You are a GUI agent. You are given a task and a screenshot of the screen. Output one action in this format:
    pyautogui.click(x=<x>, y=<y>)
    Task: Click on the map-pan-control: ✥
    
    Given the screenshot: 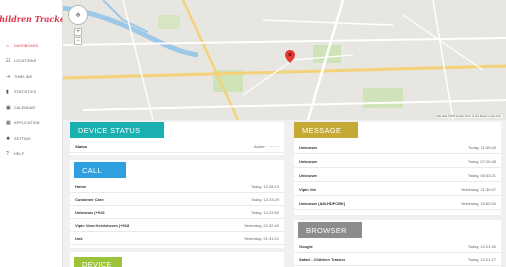 What is the action you would take?
    pyautogui.click(x=78, y=15)
    